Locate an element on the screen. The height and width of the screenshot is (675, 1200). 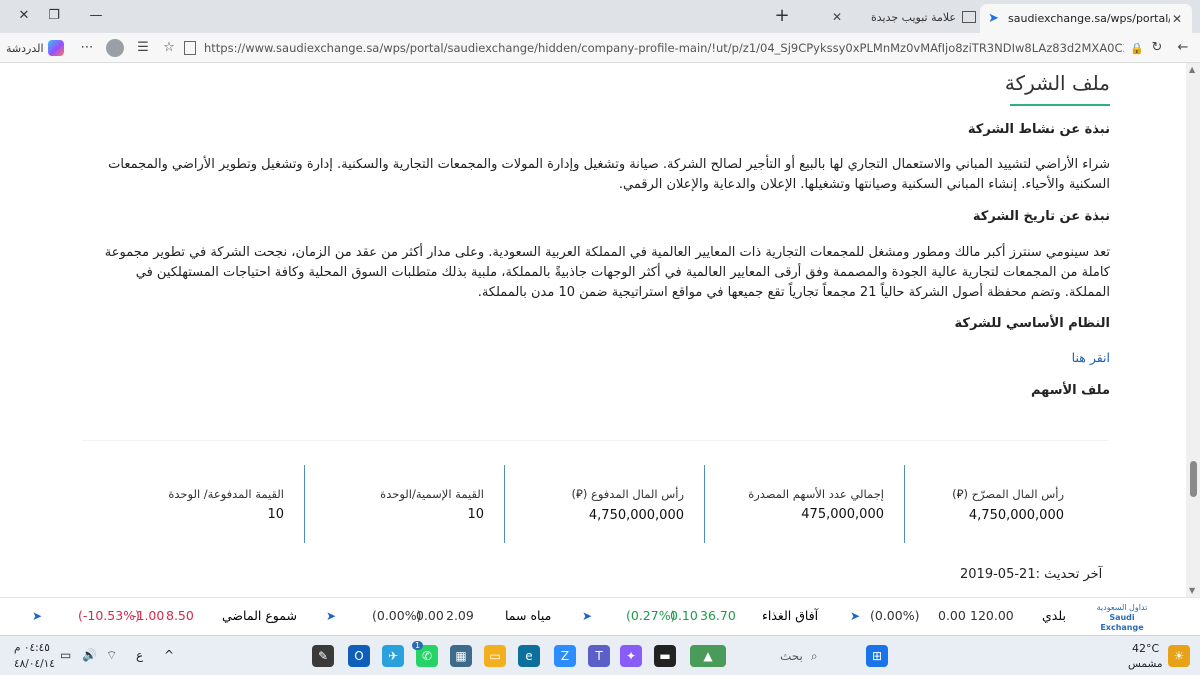
ticker-price: 120.00 is located at coordinates (992, 615).